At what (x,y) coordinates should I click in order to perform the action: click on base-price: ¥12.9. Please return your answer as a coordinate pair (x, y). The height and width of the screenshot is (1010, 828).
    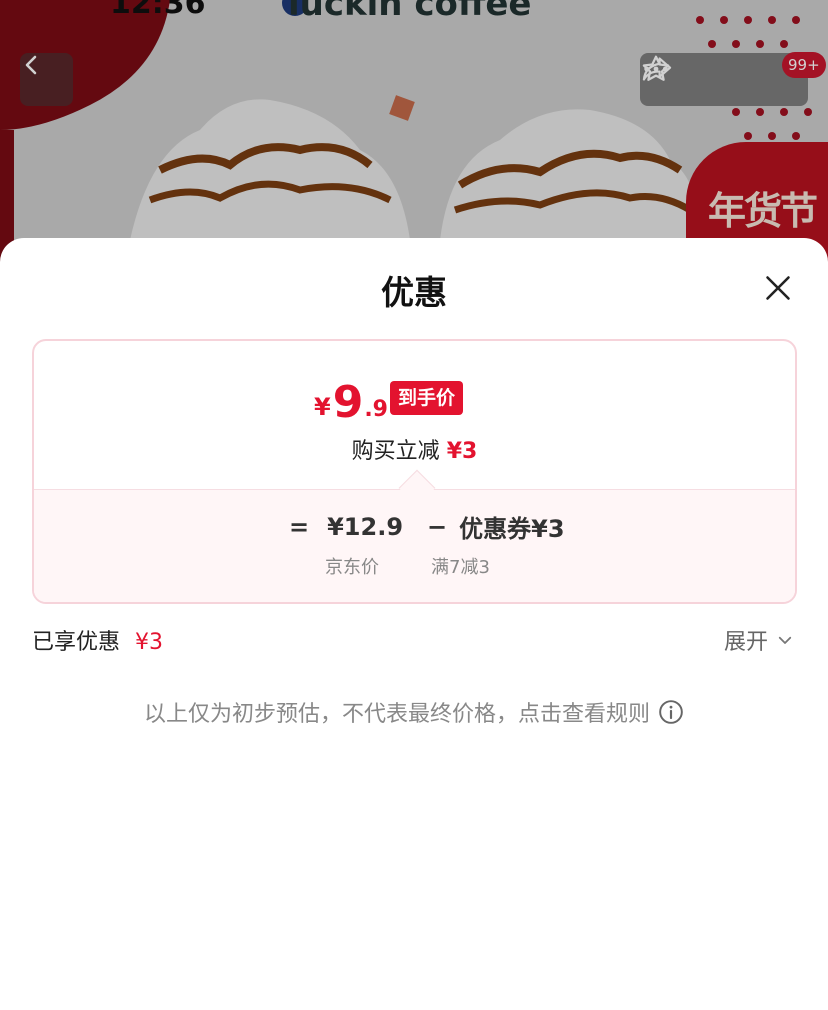
    Looking at the image, I should click on (365, 526).